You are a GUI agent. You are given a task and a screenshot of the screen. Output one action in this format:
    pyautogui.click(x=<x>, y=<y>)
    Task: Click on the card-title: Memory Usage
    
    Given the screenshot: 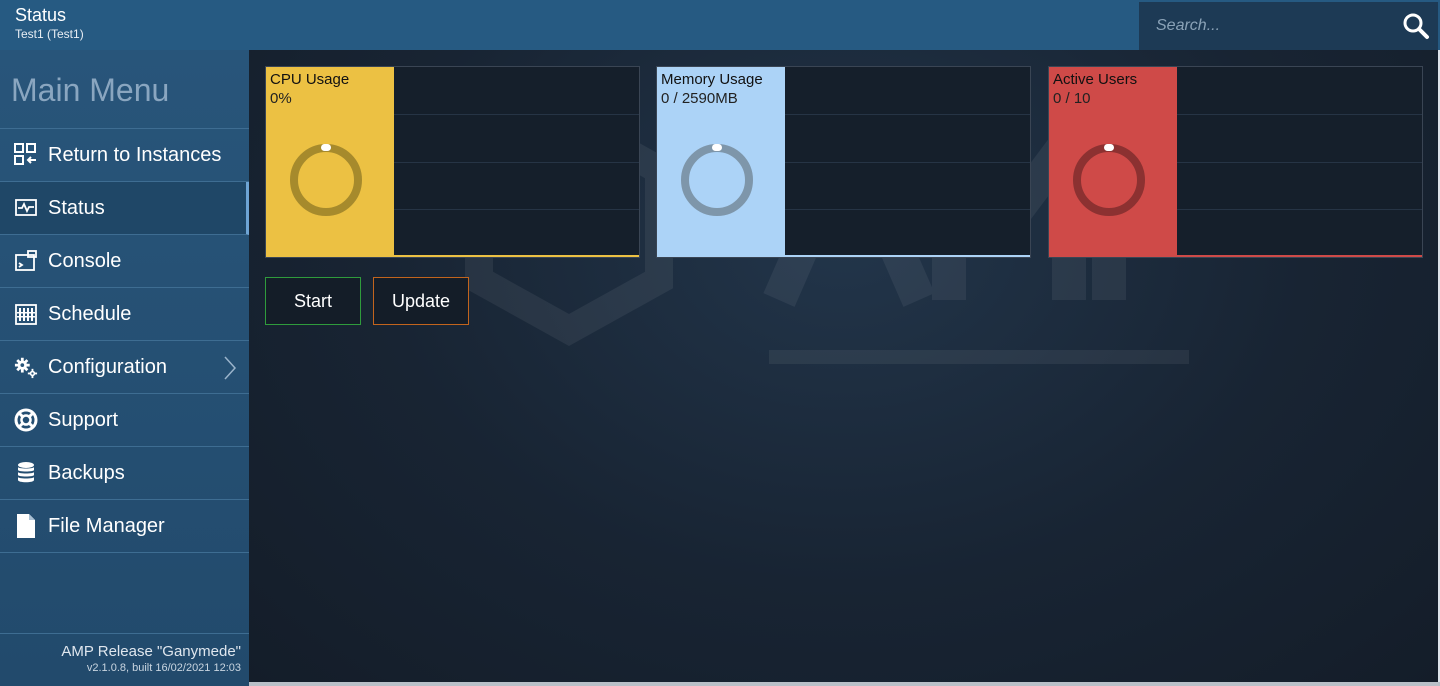 What is the action you would take?
    pyautogui.click(x=712, y=79)
    